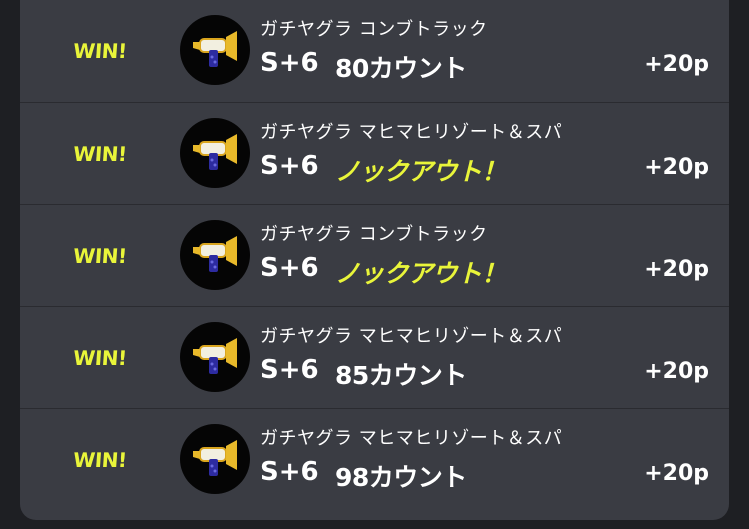 The height and width of the screenshot is (529, 749). Describe the element at coordinates (401, 477) in the screenshot. I see `score-label: 98カウント` at that location.